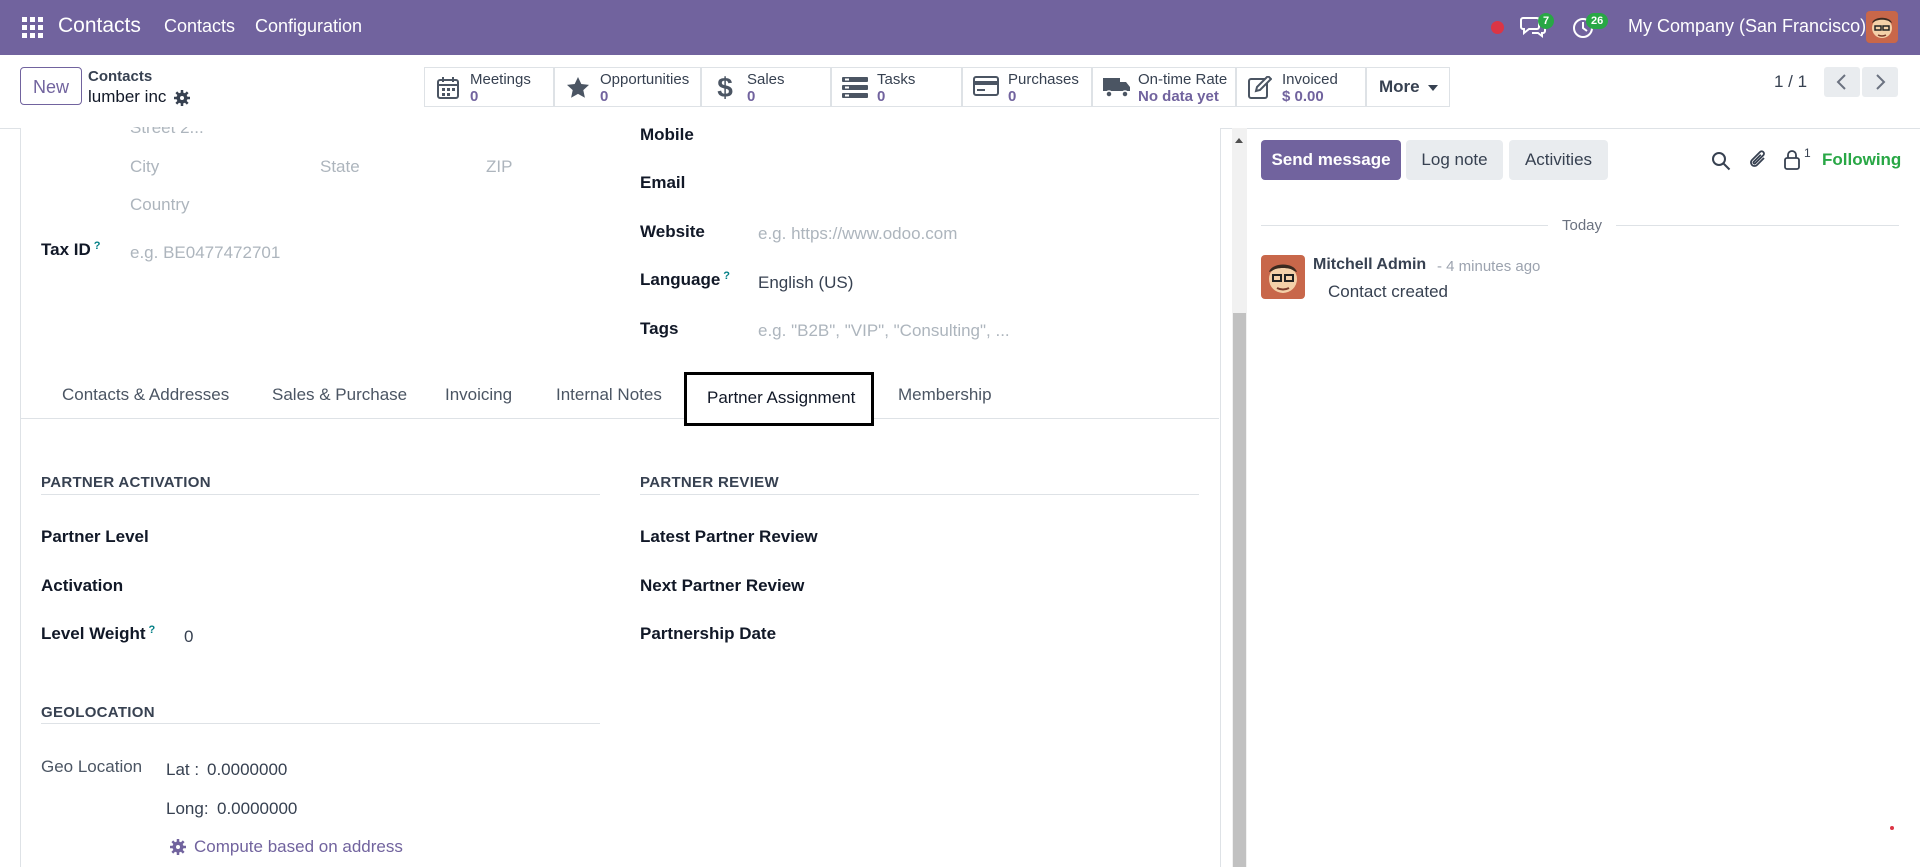  What do you see at coordinates (1388, 291) in the screenshot?
I see `message-body: Contact created` at bounding box center [1388, 291].